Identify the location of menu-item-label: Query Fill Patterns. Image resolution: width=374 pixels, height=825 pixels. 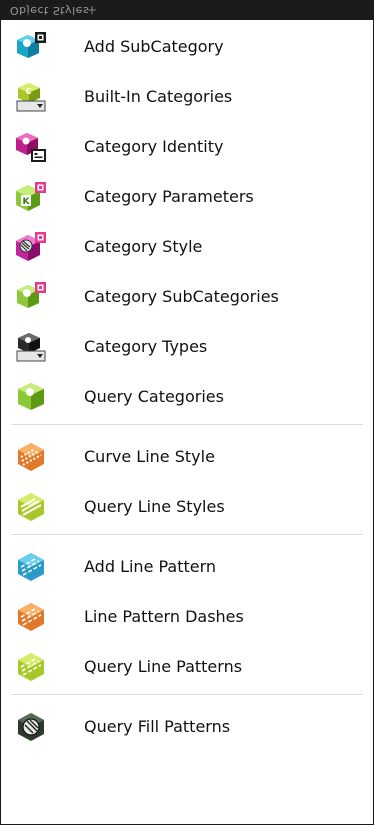
(157, 726).